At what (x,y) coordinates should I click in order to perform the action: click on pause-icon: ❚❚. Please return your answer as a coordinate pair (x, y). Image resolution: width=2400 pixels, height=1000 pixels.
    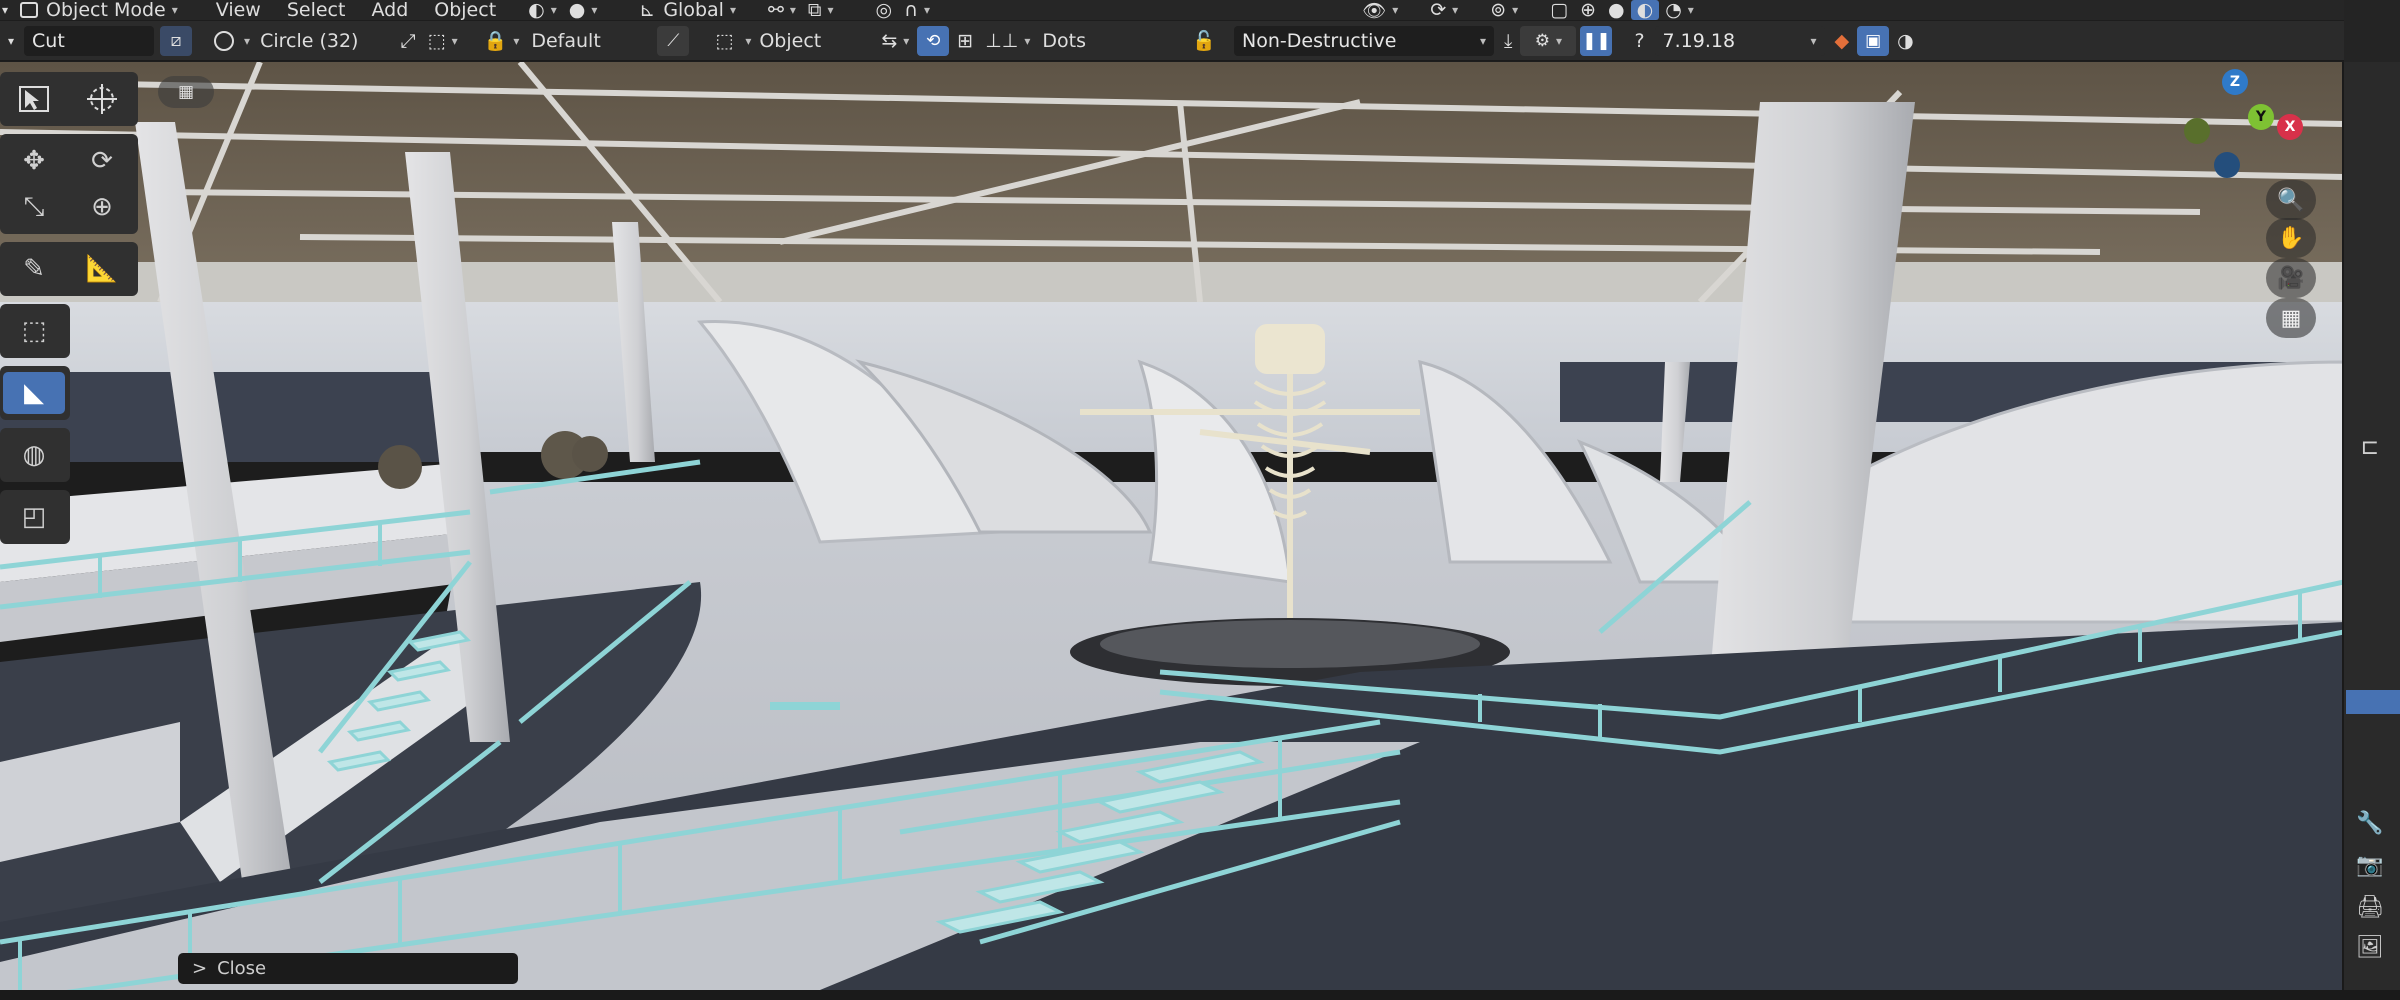
    Looking at the image, I should click on (1596, 40).